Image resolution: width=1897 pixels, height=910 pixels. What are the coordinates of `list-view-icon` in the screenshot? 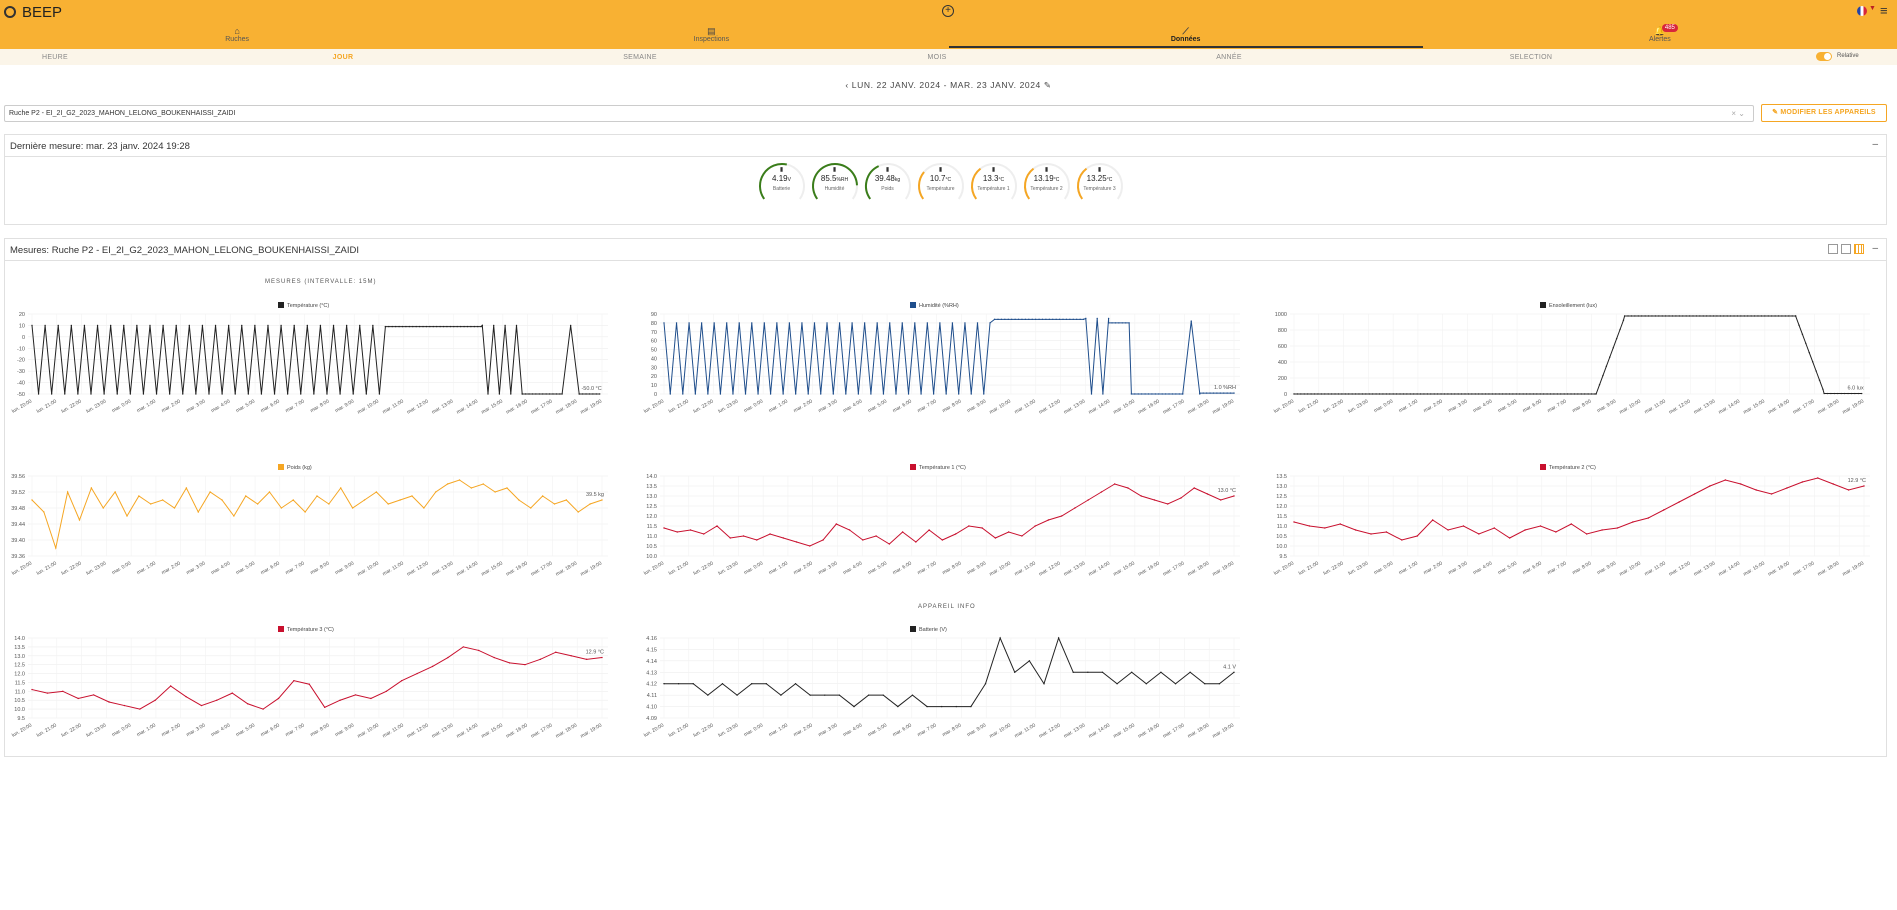 It's located at (1833, 249).